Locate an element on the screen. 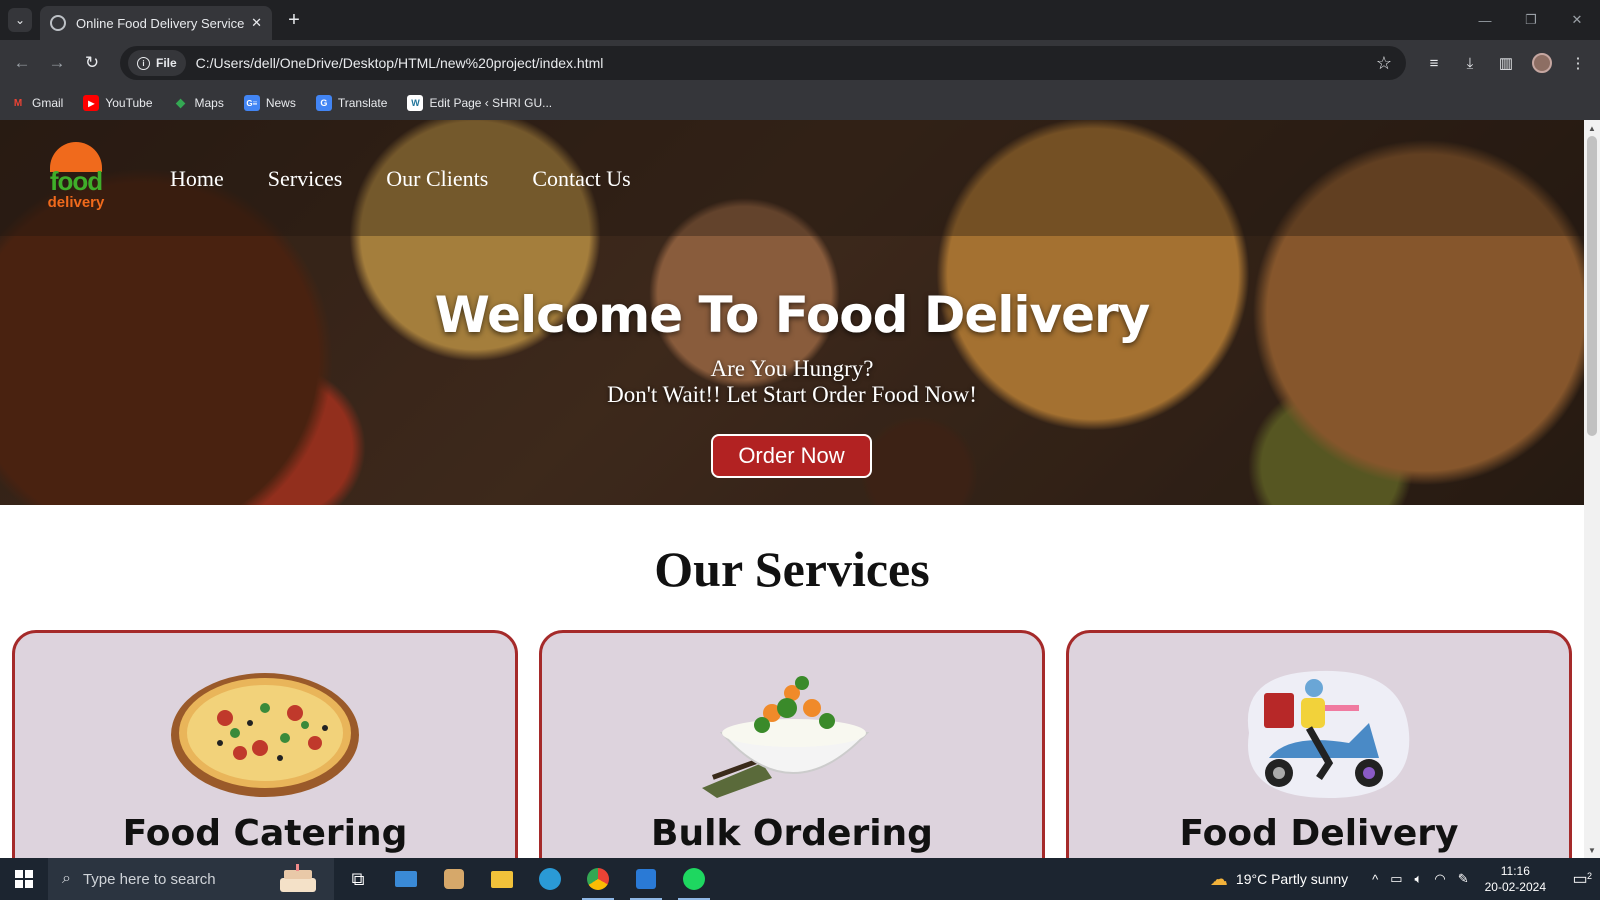 Image resolution: width=1600 pixels, height=900 pixels. notification-count: 2 is located at coordinates (1589, 876).